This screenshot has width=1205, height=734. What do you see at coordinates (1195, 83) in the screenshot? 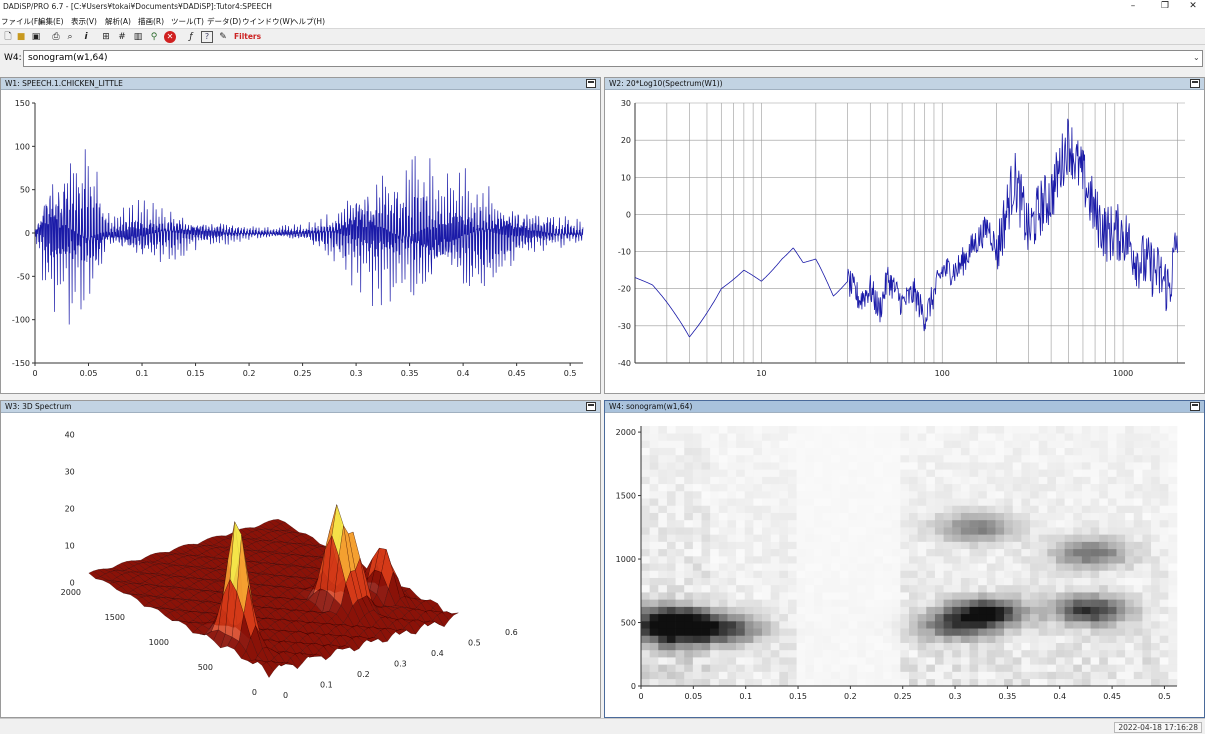
I see `panel-w2-maximize-icon` at bounding box center [1195, 83].